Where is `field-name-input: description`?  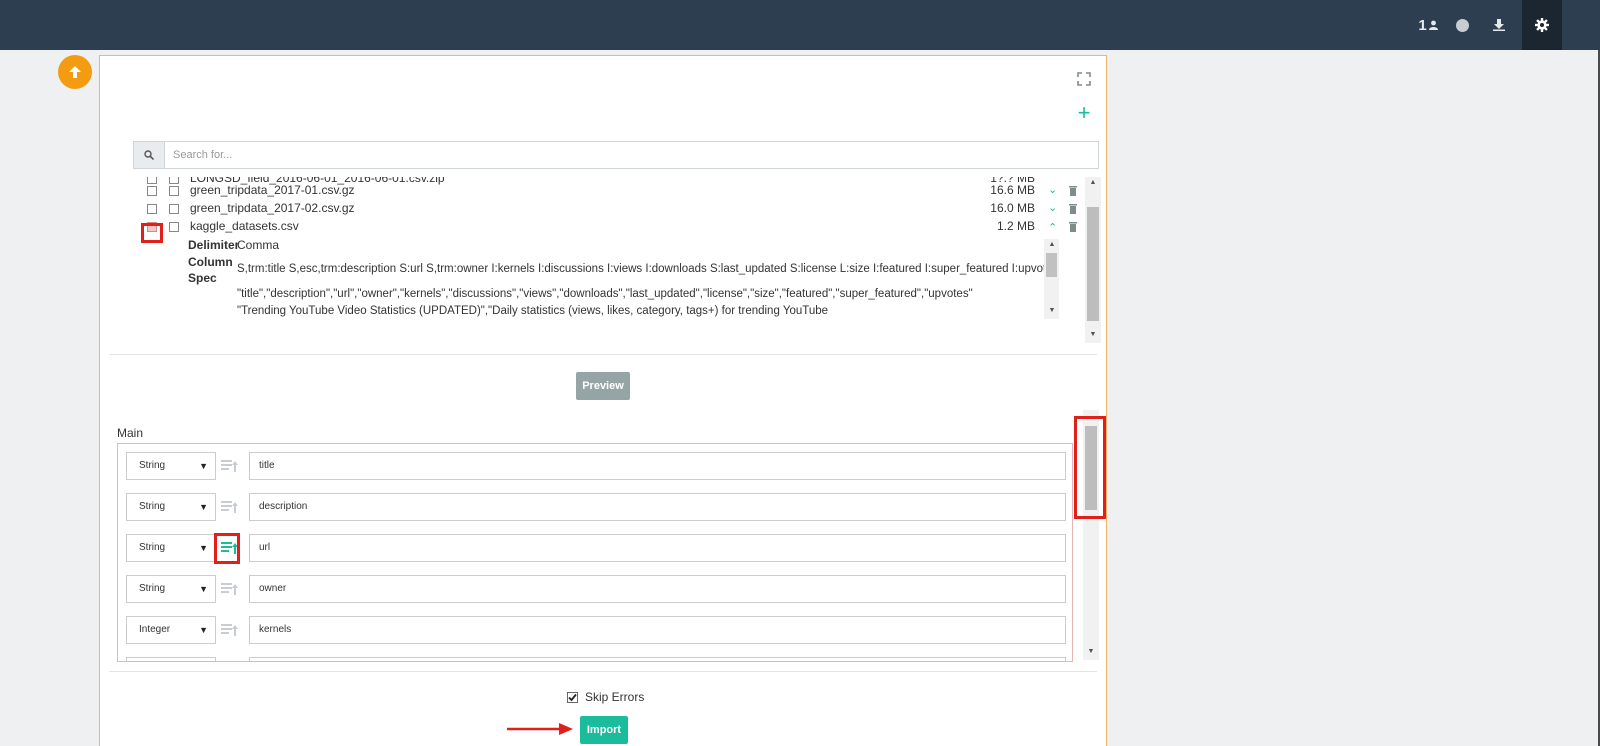 field-name-input: description is located at coordinates (657, 507).